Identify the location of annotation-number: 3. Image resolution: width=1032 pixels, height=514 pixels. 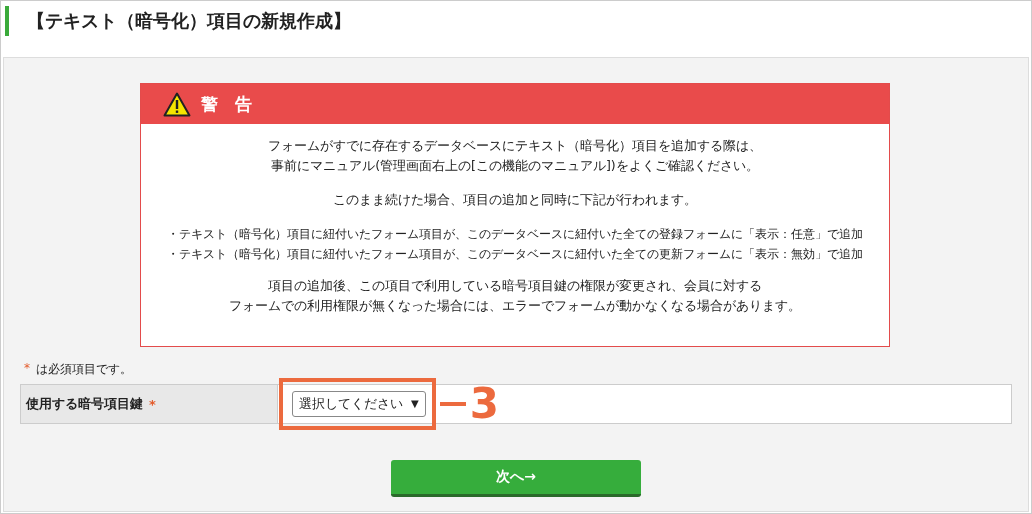
(484, 404).